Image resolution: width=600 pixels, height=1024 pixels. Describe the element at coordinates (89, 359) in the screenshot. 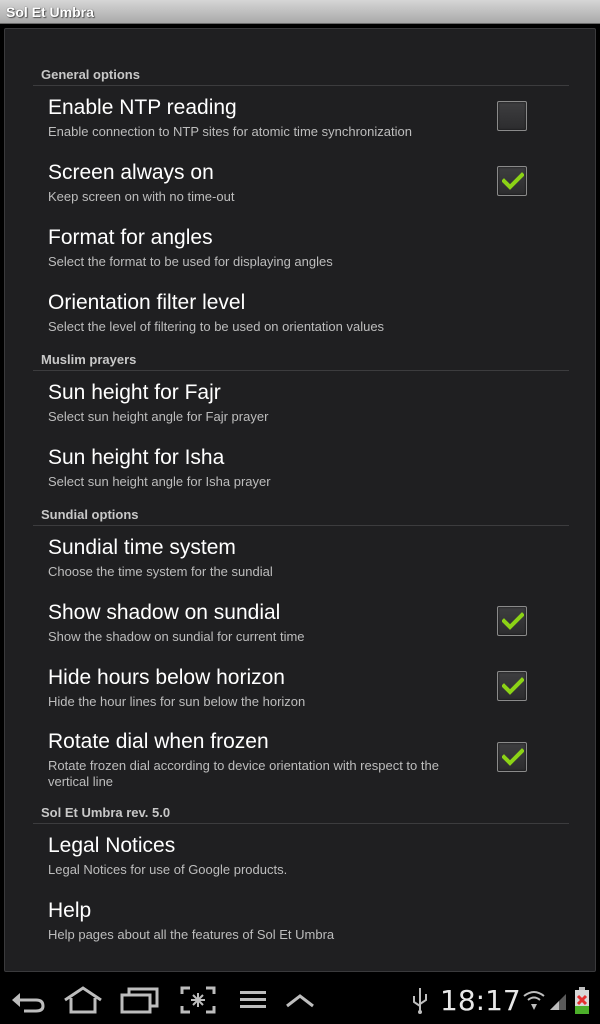

I see `category-title: Muslim prayers` at that location.